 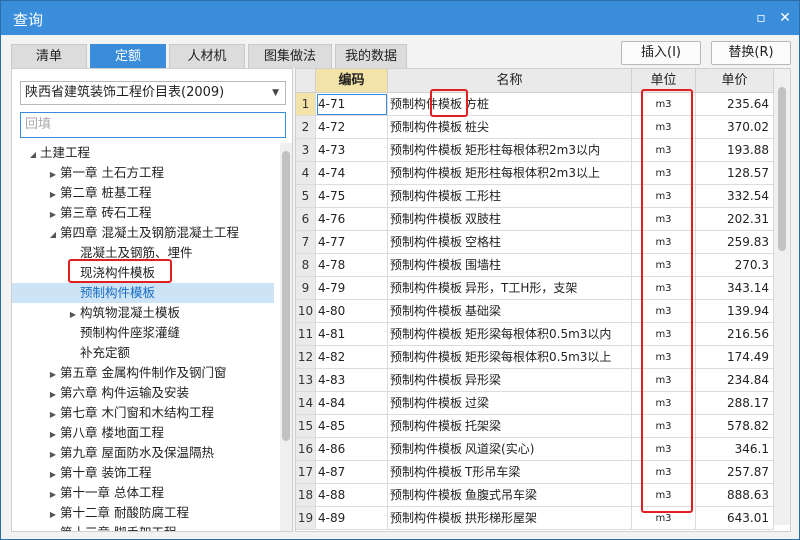 What do you see at coordinates (306, 426) in the screenshot?
I see `row-number: 15` at bounding box center [306, 426].